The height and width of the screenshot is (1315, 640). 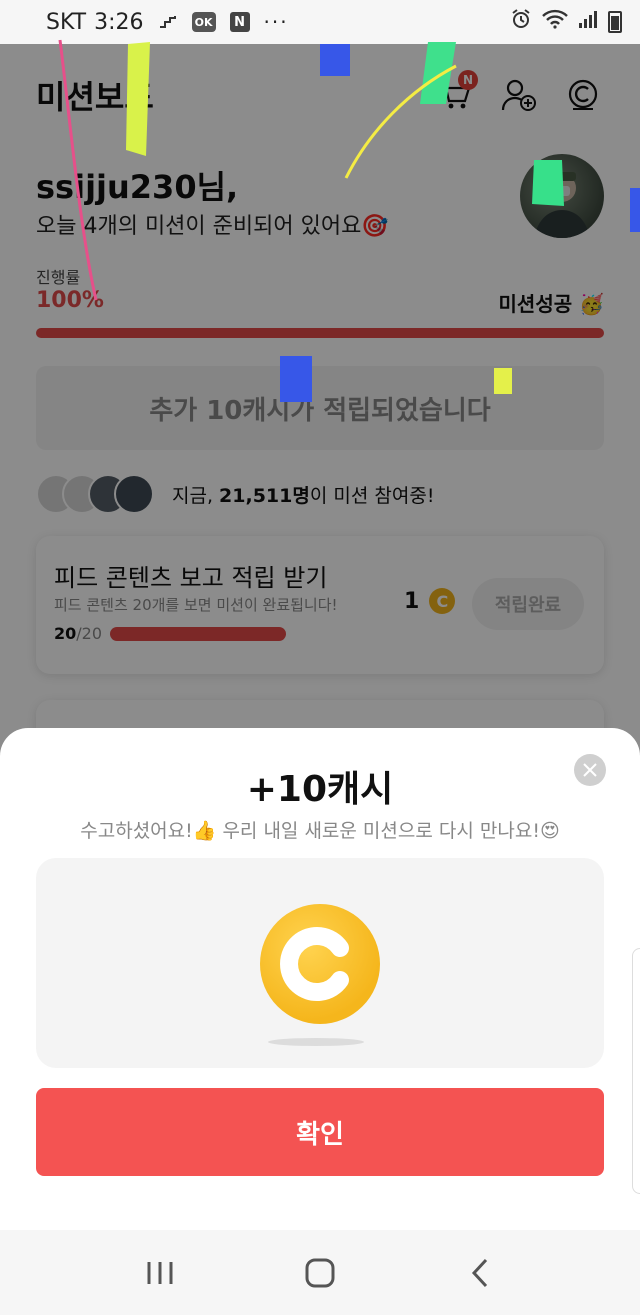 I want to click on stairs-icon, so click(x=168, y=22).